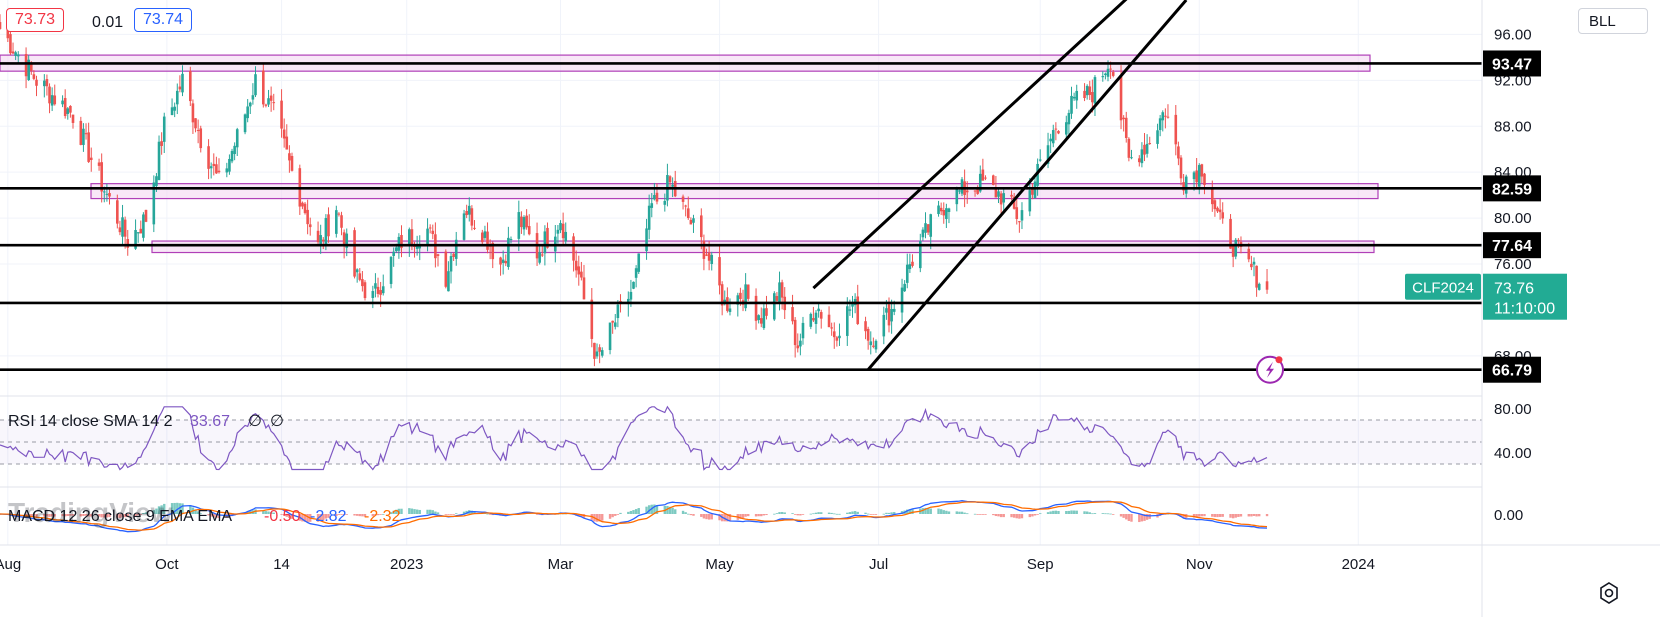 This screenshot has height=617, width=1660. What do you see at coordinates (163, 20) in the screenshot?
I see `ask-price-tag: 73.74` at bounding box center [163, 20].